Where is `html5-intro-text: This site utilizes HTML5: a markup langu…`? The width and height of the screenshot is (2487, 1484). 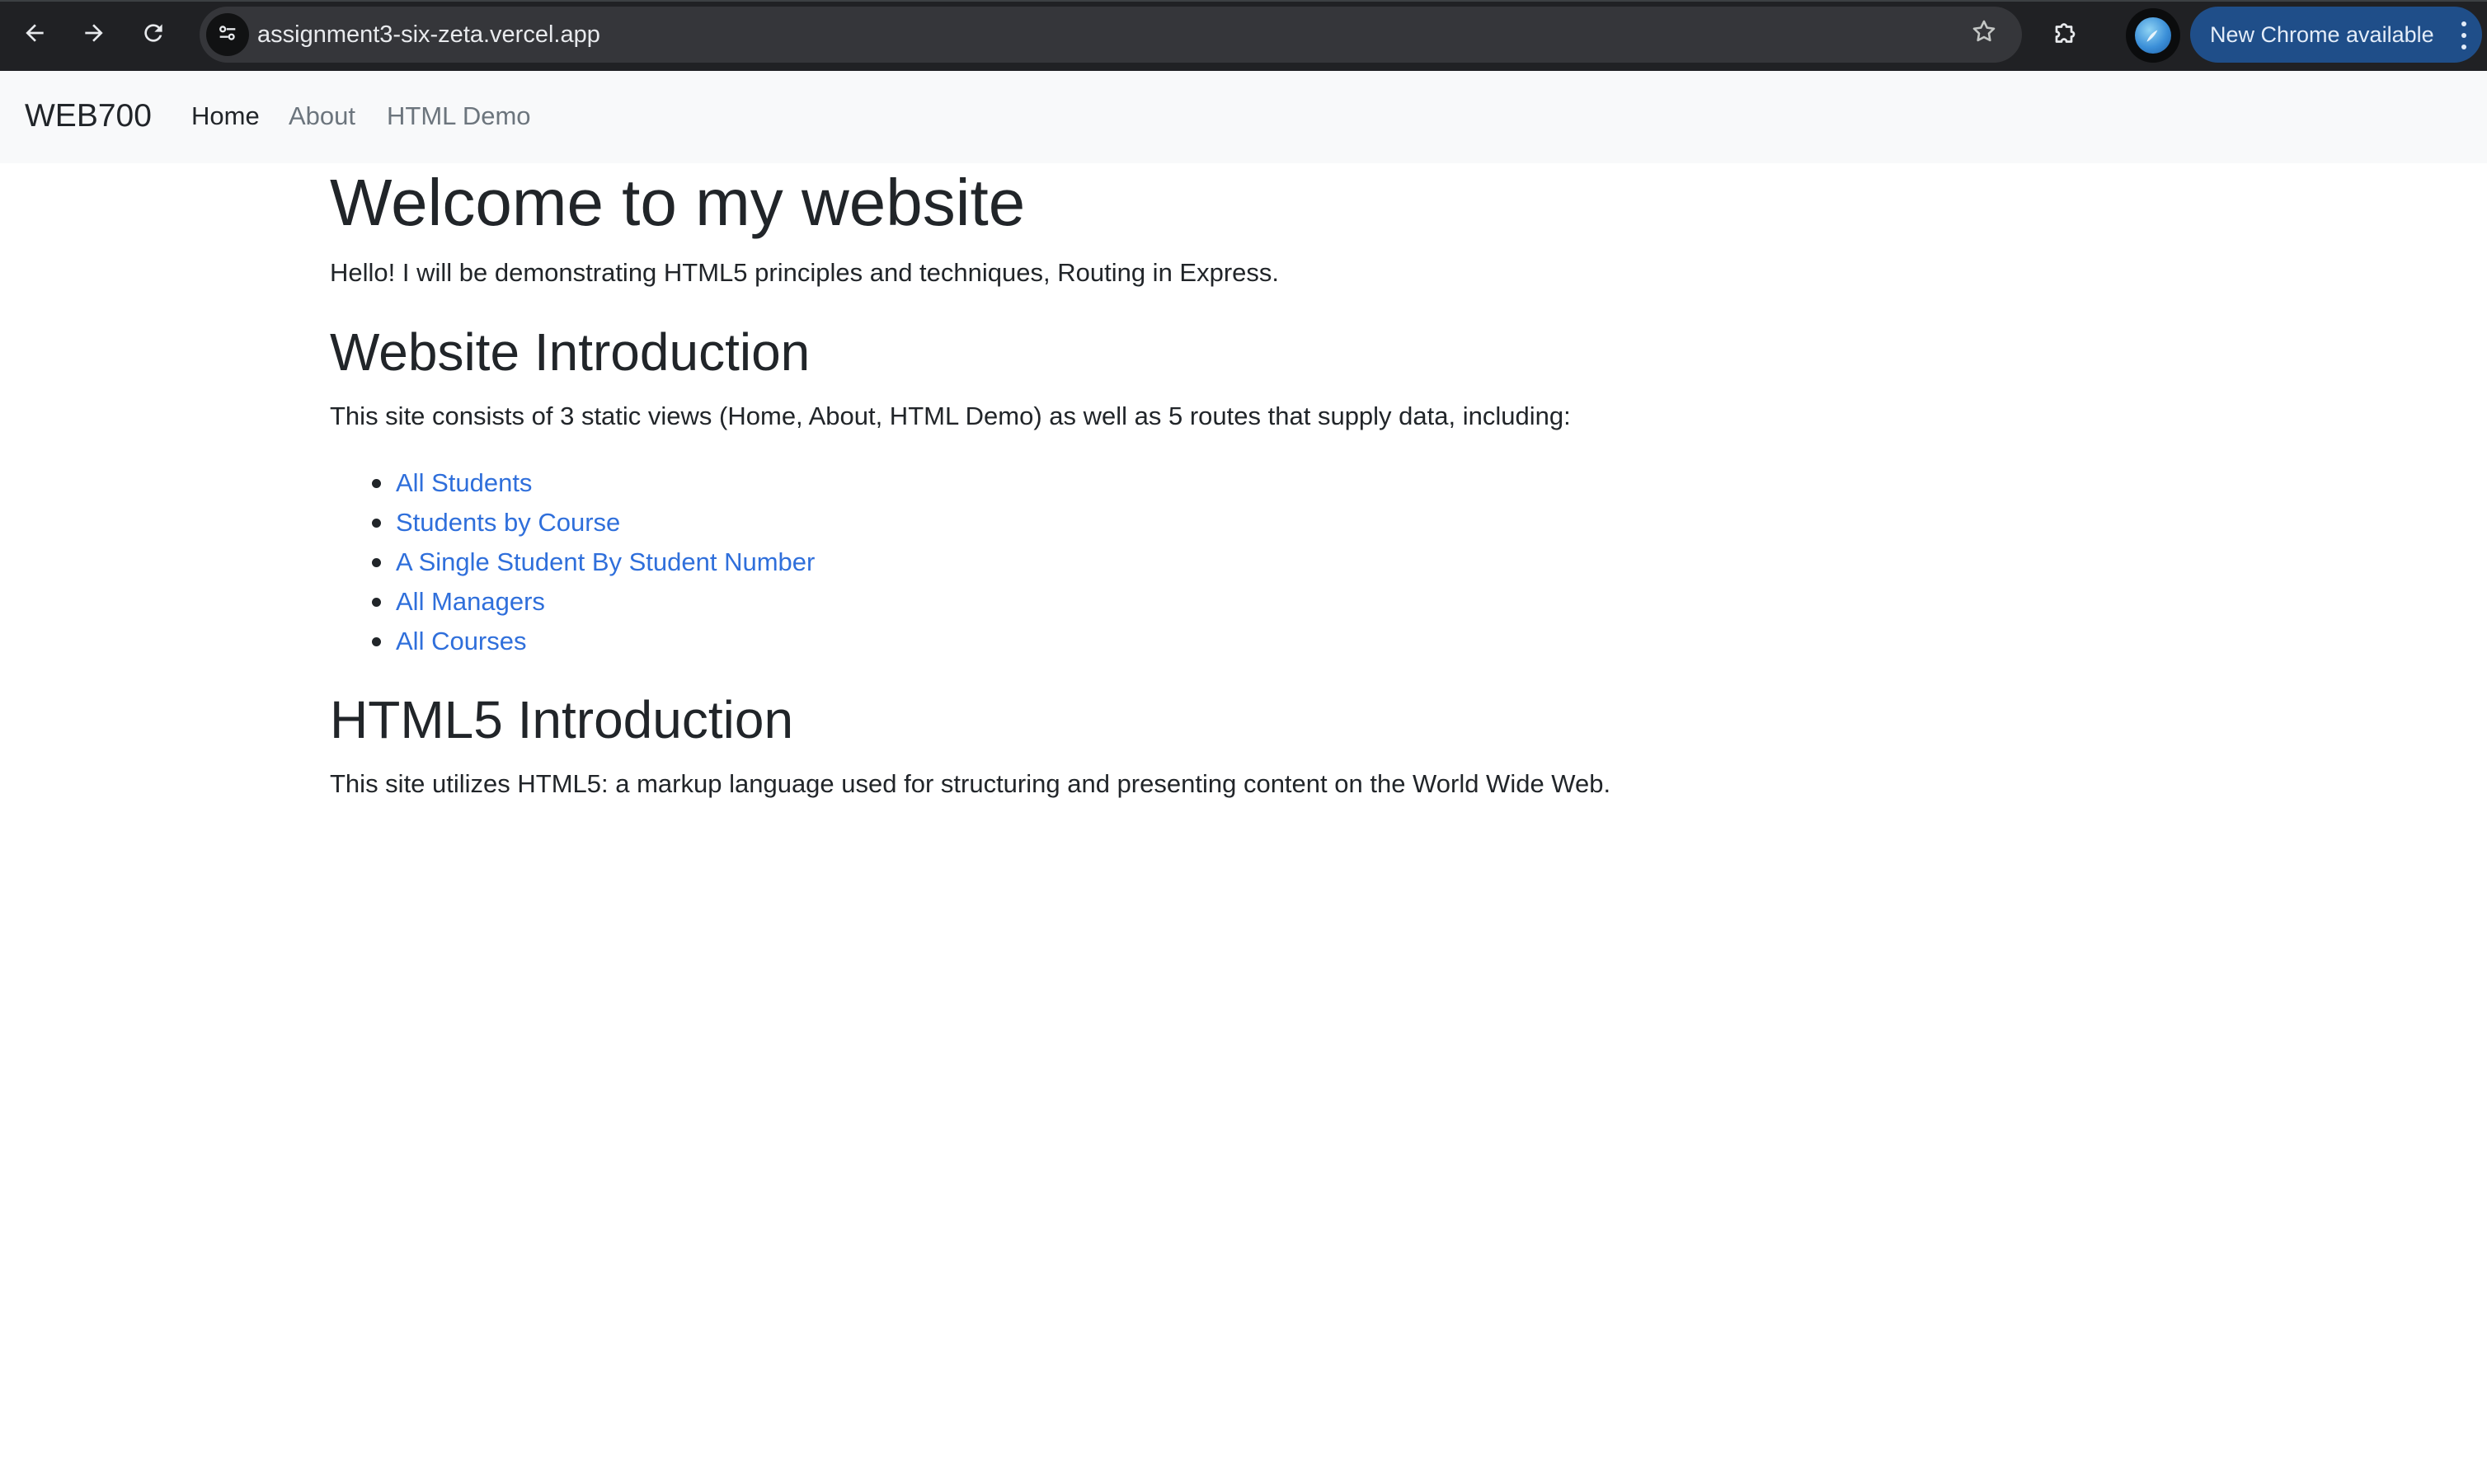 html5-intro-text: This site utilizes HTML5: a markup langu… is located at coordinates (971, 783).